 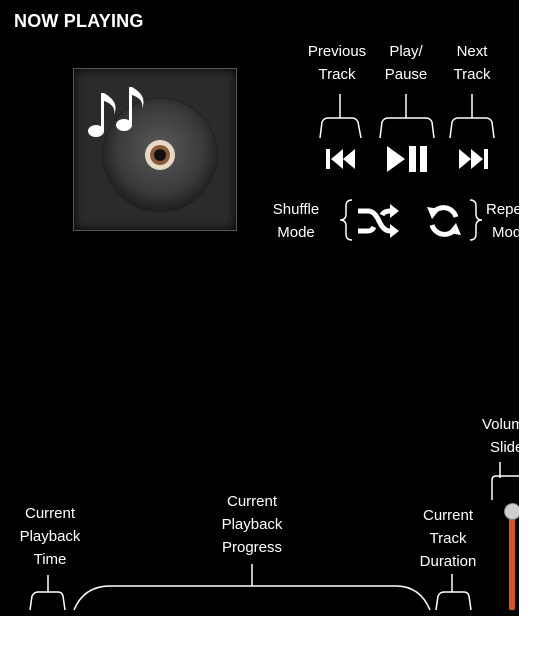 I want to click on play-pause-icon, so click(x=407, y=159).